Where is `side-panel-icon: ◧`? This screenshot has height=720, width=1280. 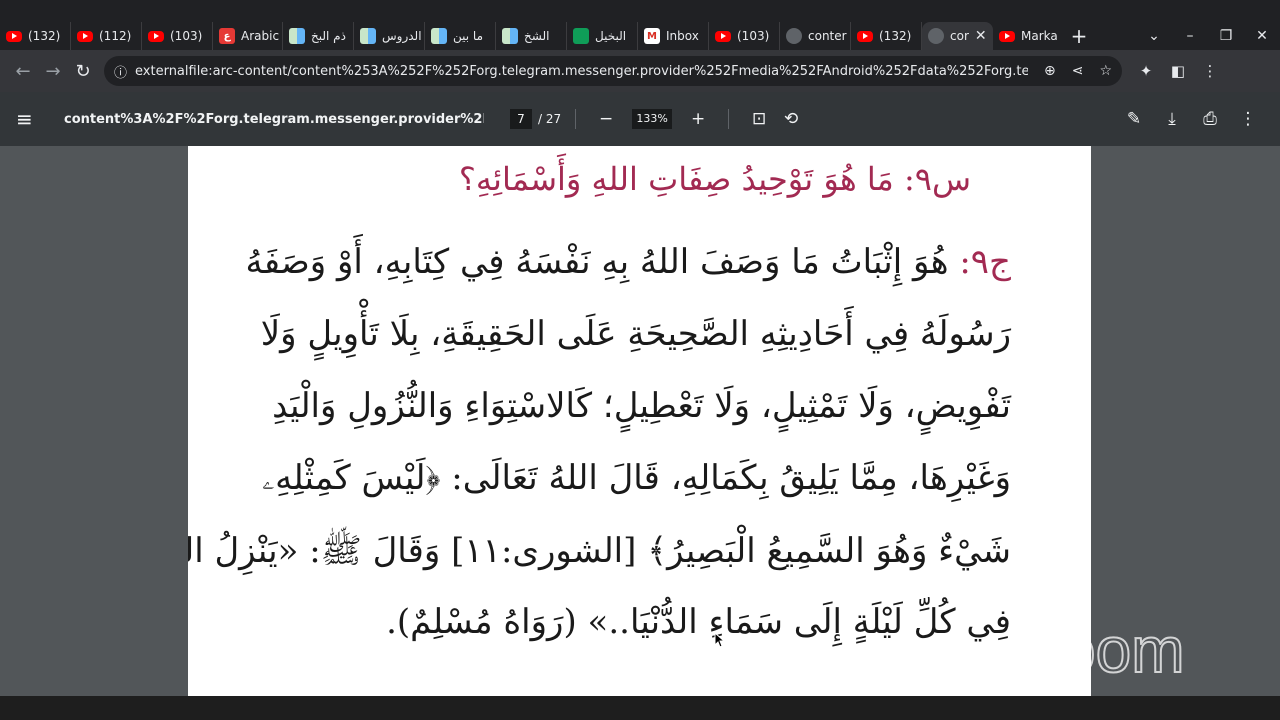
side-panel-icon: ◧ is located at coordinates (1178, 71).